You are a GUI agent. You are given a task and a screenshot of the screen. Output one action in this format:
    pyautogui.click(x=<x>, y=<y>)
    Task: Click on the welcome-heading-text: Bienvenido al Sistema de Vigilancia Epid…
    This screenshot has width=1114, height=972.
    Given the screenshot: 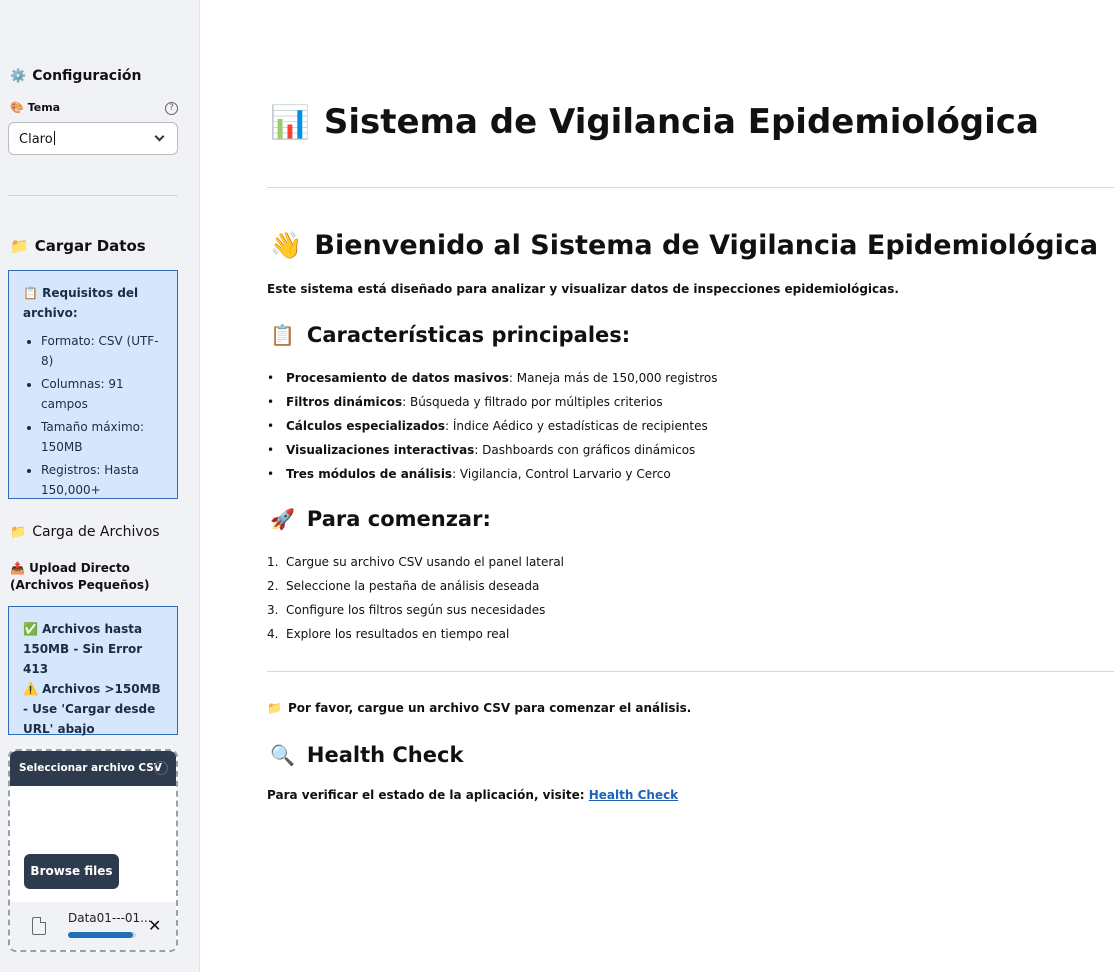 What is the action you would take?
    pyautogui.click(x=706, y=245)
    